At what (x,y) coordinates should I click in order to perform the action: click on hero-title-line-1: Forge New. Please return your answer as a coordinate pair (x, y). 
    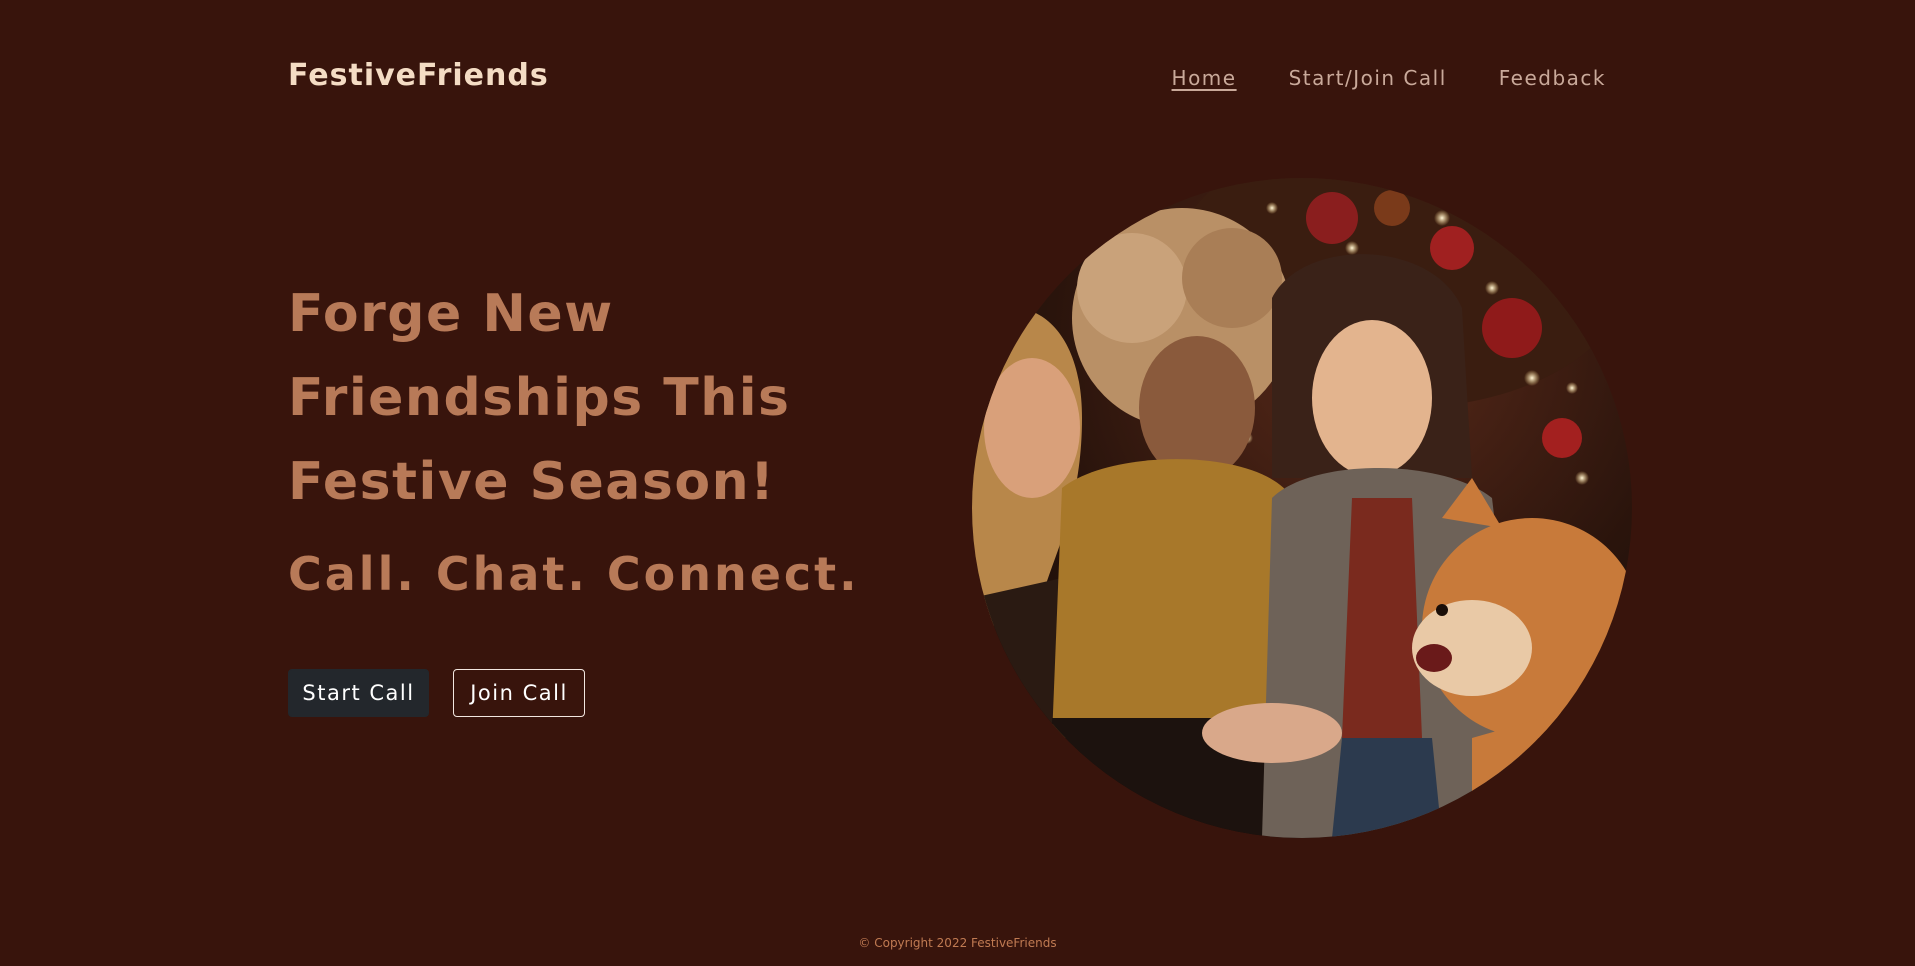
    Looking at the image, I should click on (451, 314).